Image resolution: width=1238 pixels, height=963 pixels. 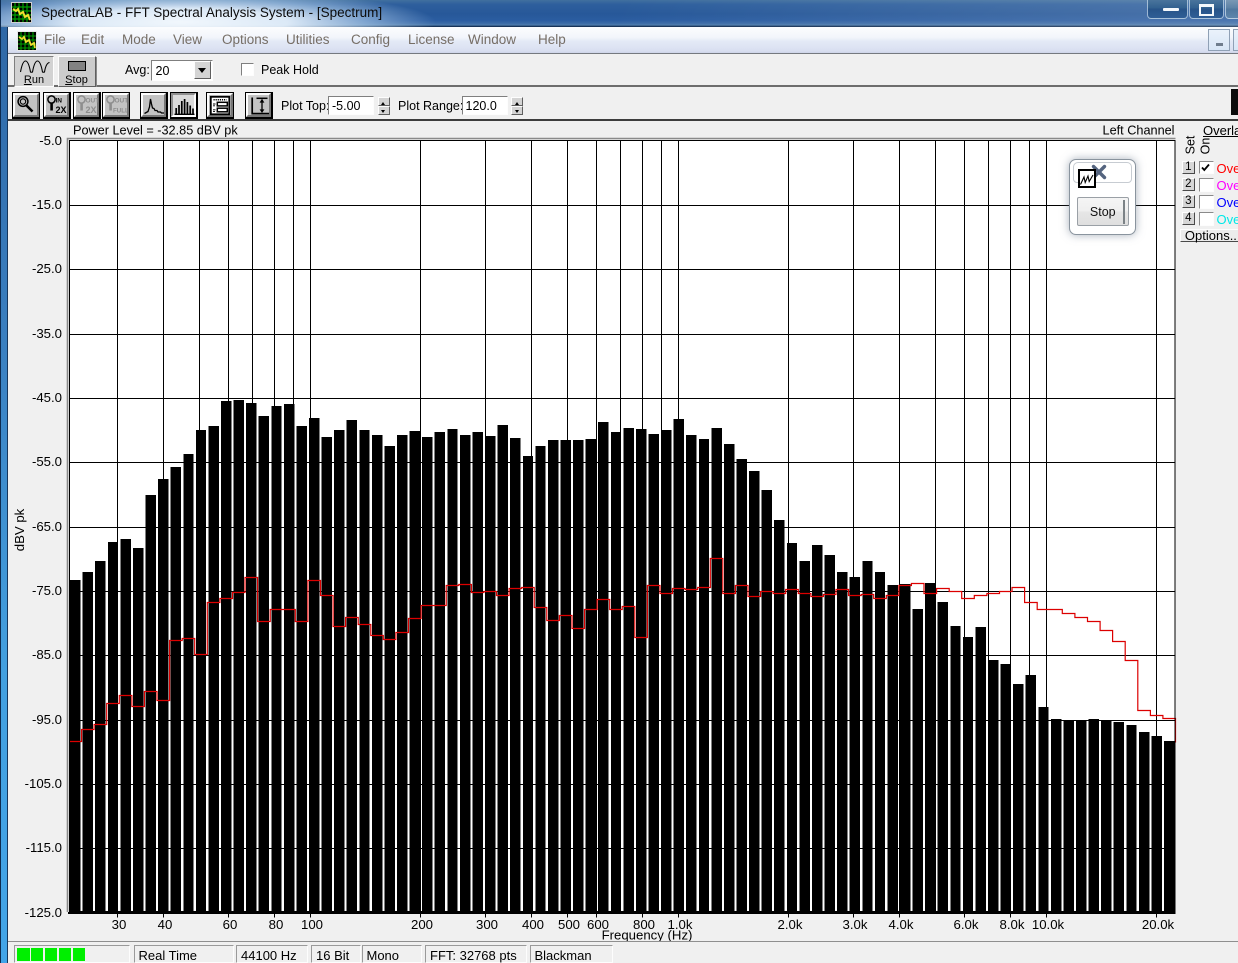 What do you see at coordinates (47, 719) in the screenshot?
I see `svg-text: -95.0` at bounding box center [47, 719].